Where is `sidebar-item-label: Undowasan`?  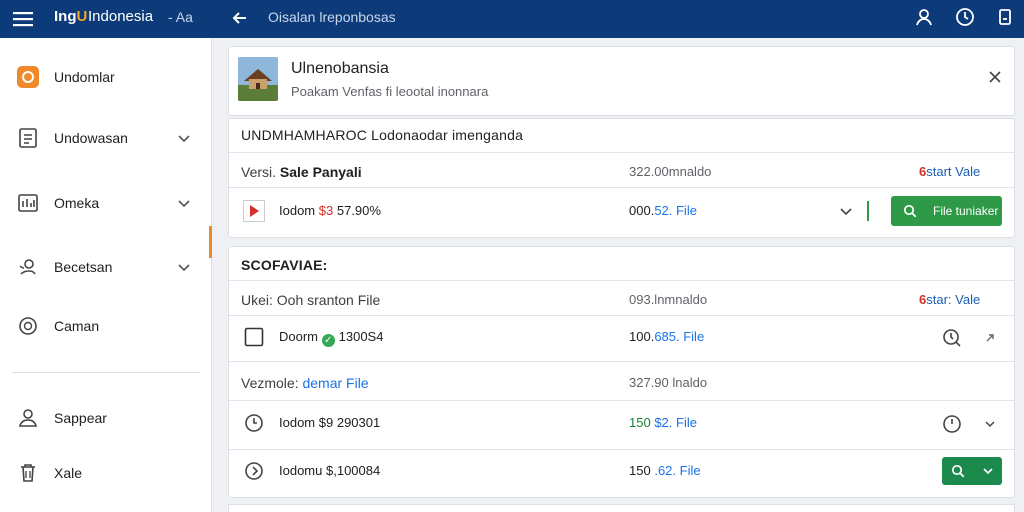 sidebar-item-label: Undowasan is located at coordinates (91, 138).